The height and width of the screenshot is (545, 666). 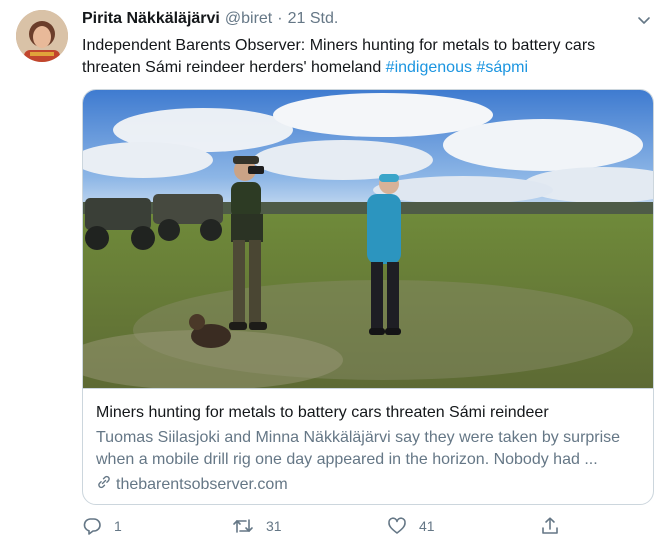 What do you see at coordinates (274, 526) in the screenshot?
I see `retweet-count: 31` at bounding box center [274, 526].